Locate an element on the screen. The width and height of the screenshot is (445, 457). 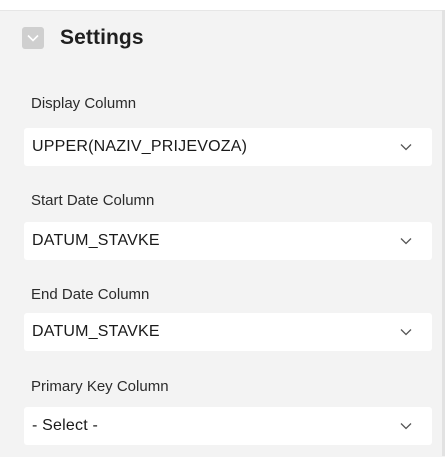
collapse-toggle-button is located at coordinates (33, 38).